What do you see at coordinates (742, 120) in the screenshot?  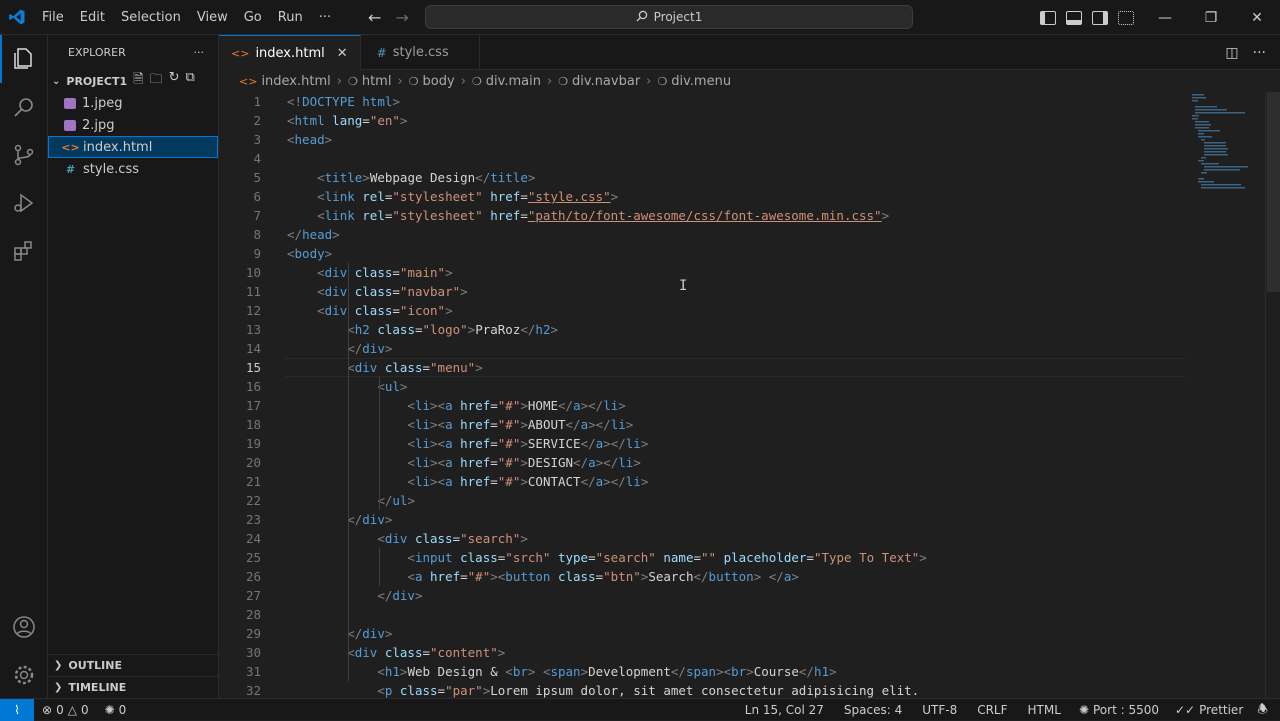 I see `code-line: 2 <html lang="en">` at bounding box center [742, 120].